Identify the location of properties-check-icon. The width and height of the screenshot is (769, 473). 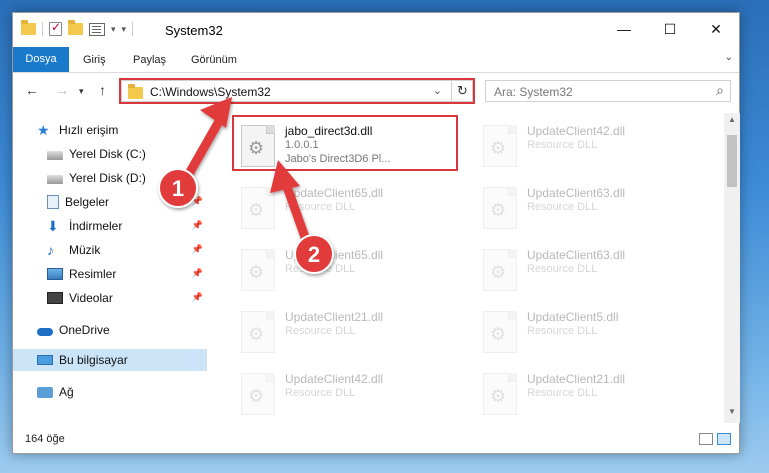
(55, 28).